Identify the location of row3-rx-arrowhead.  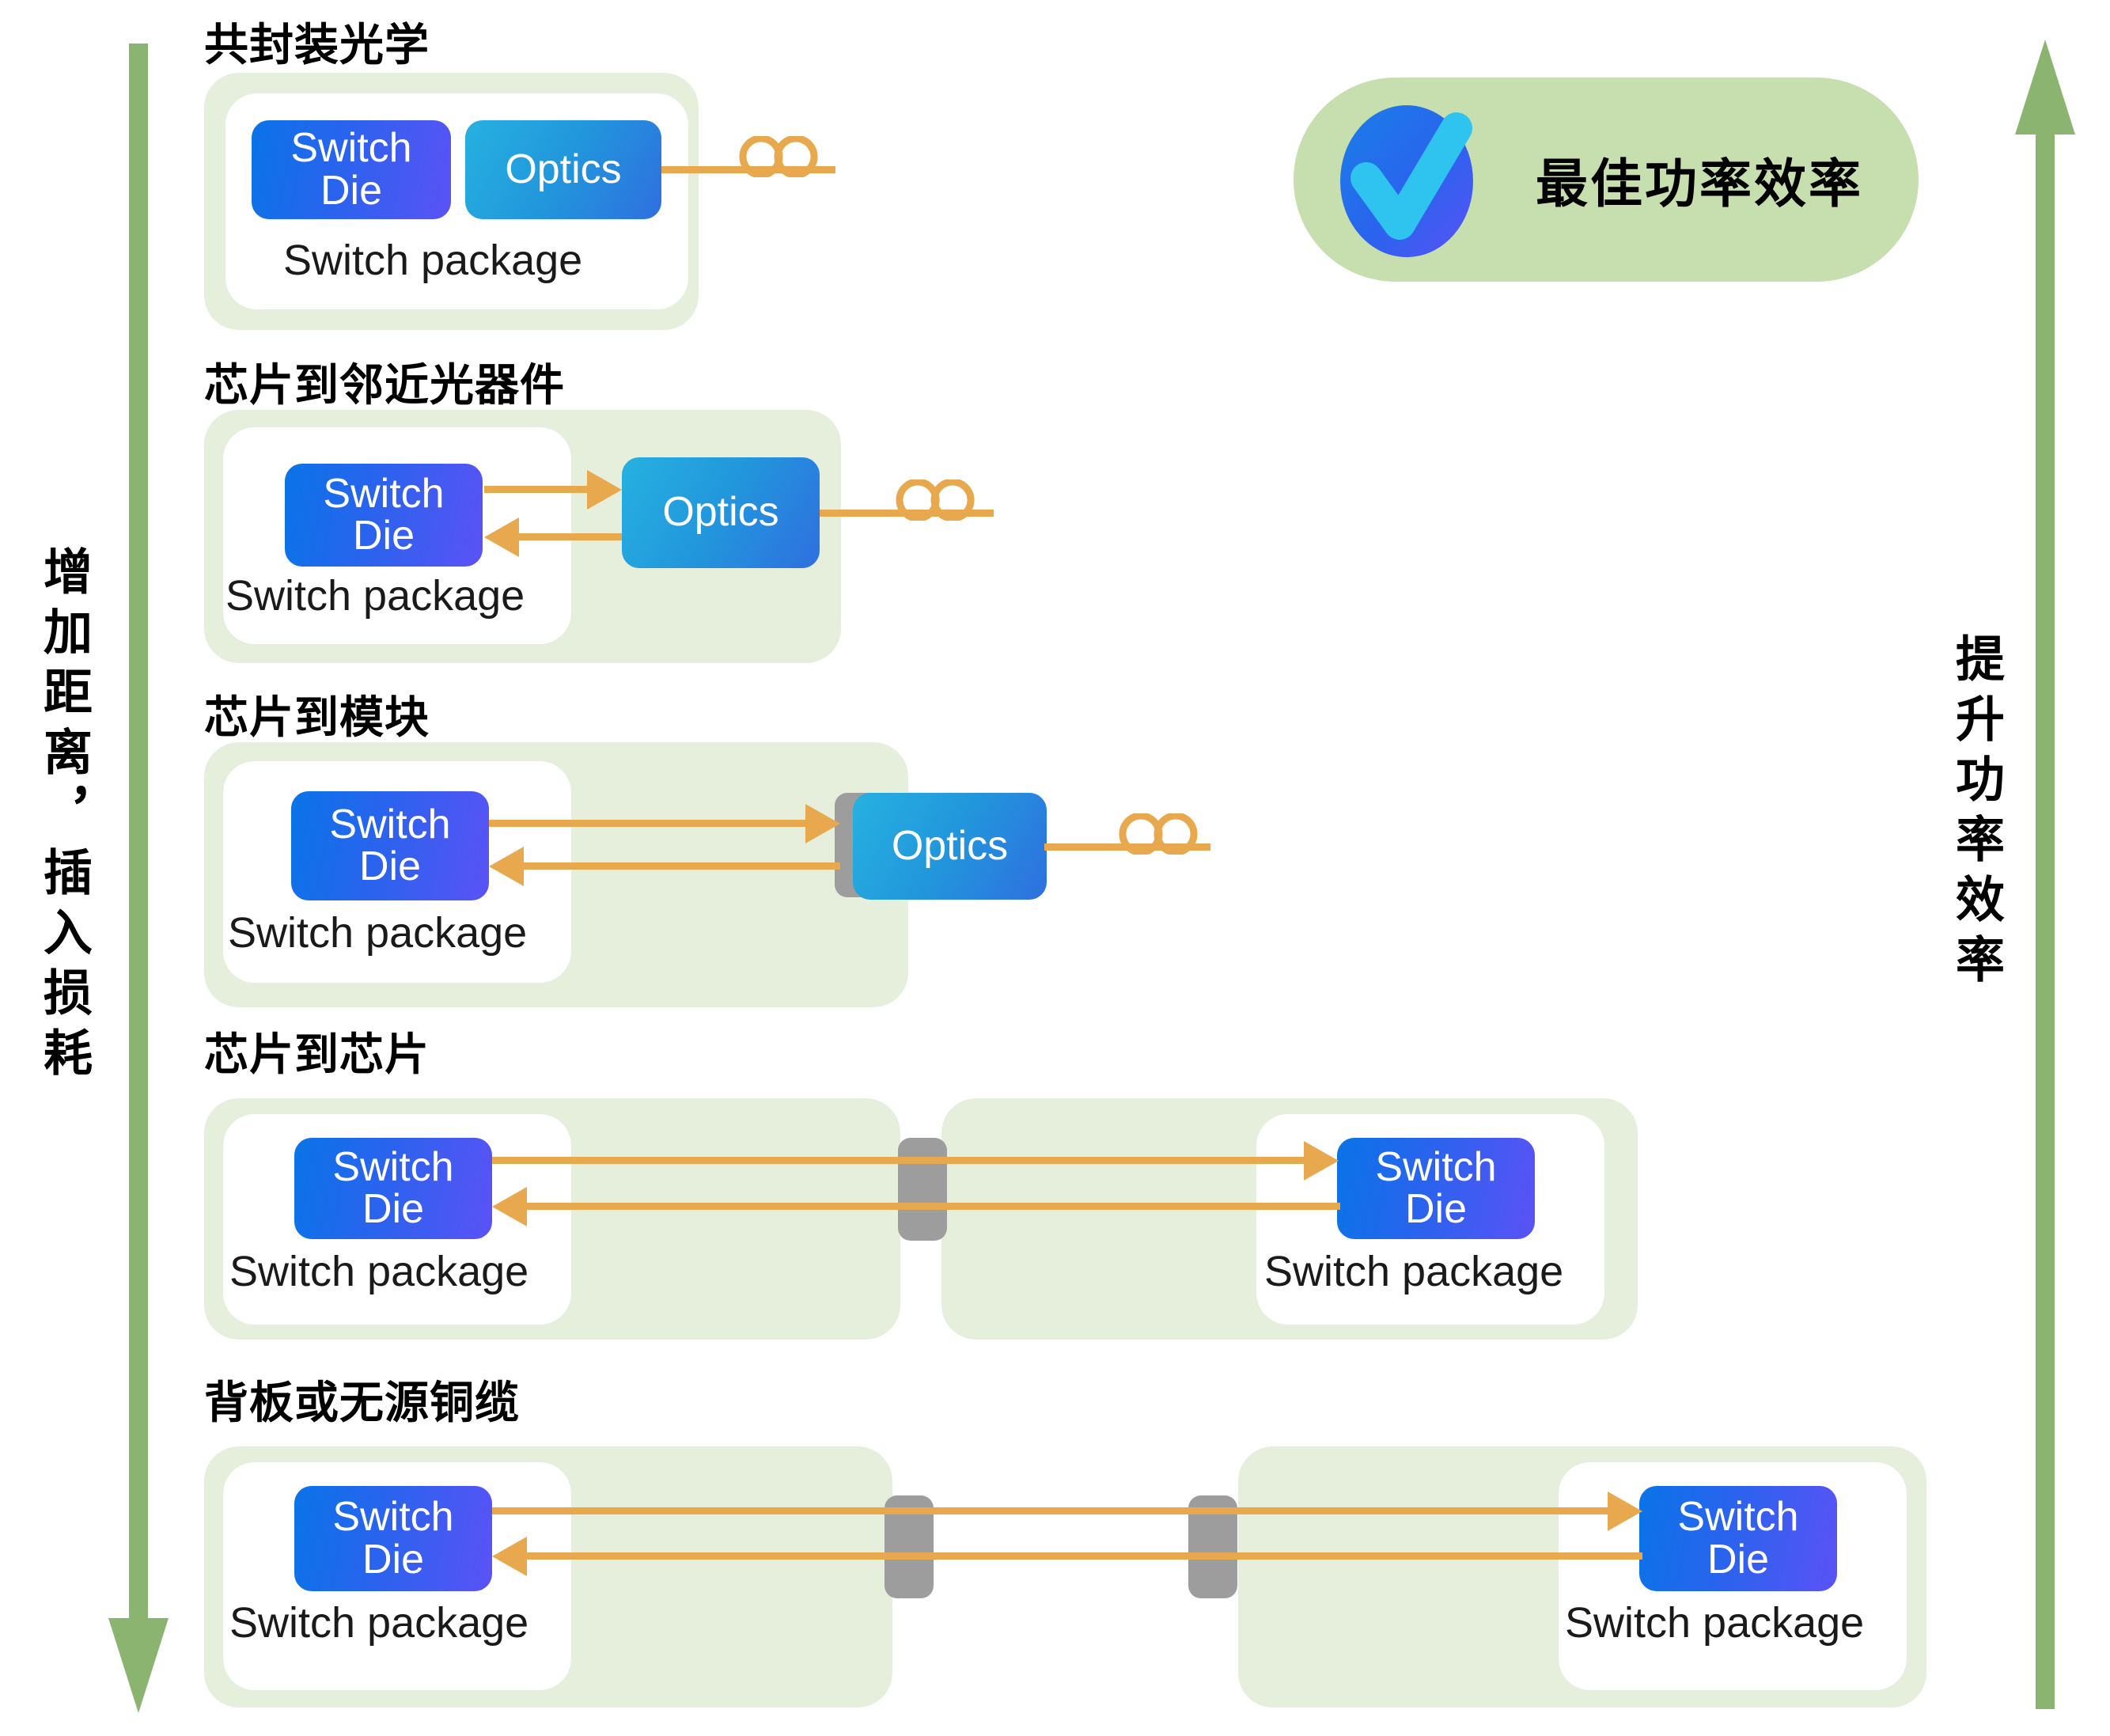
(506, 866).